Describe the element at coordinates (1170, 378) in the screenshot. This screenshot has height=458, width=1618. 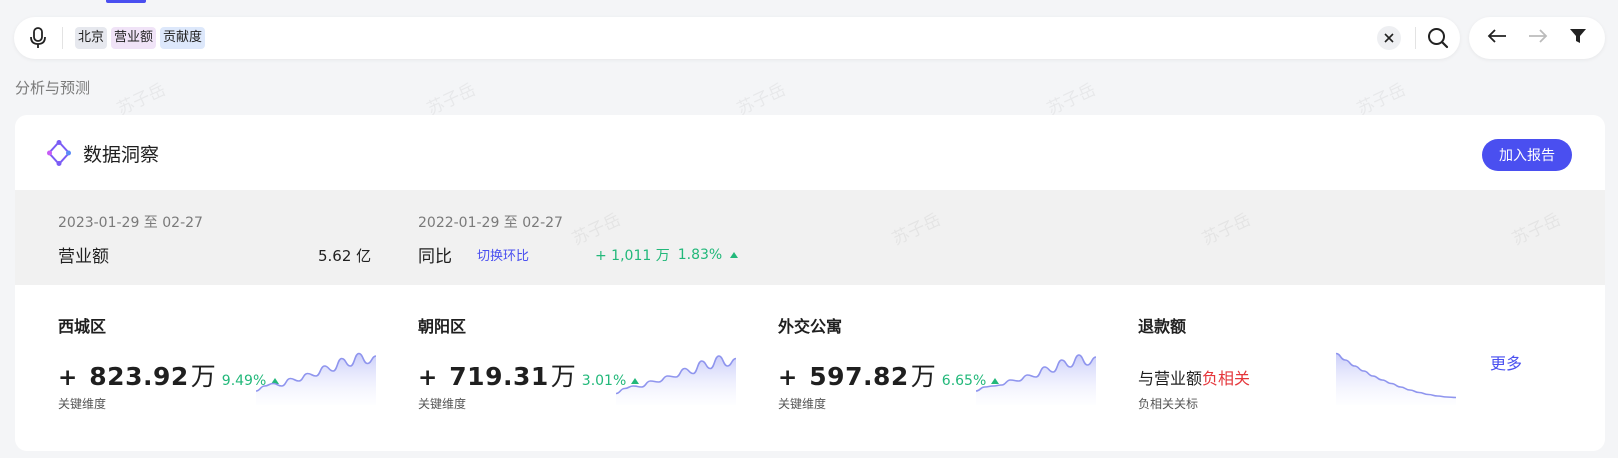
I see `correlation-prefix: 与营业额` at that location.